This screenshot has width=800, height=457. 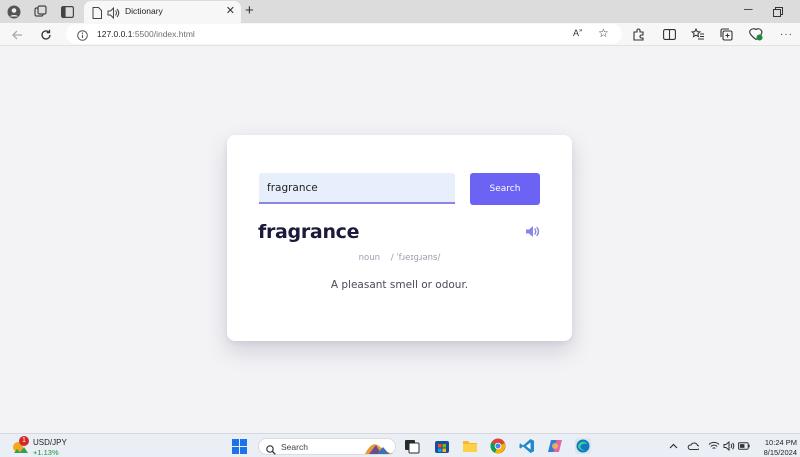 I want to click on notification-badge: 1, so click(x=24, y=441).